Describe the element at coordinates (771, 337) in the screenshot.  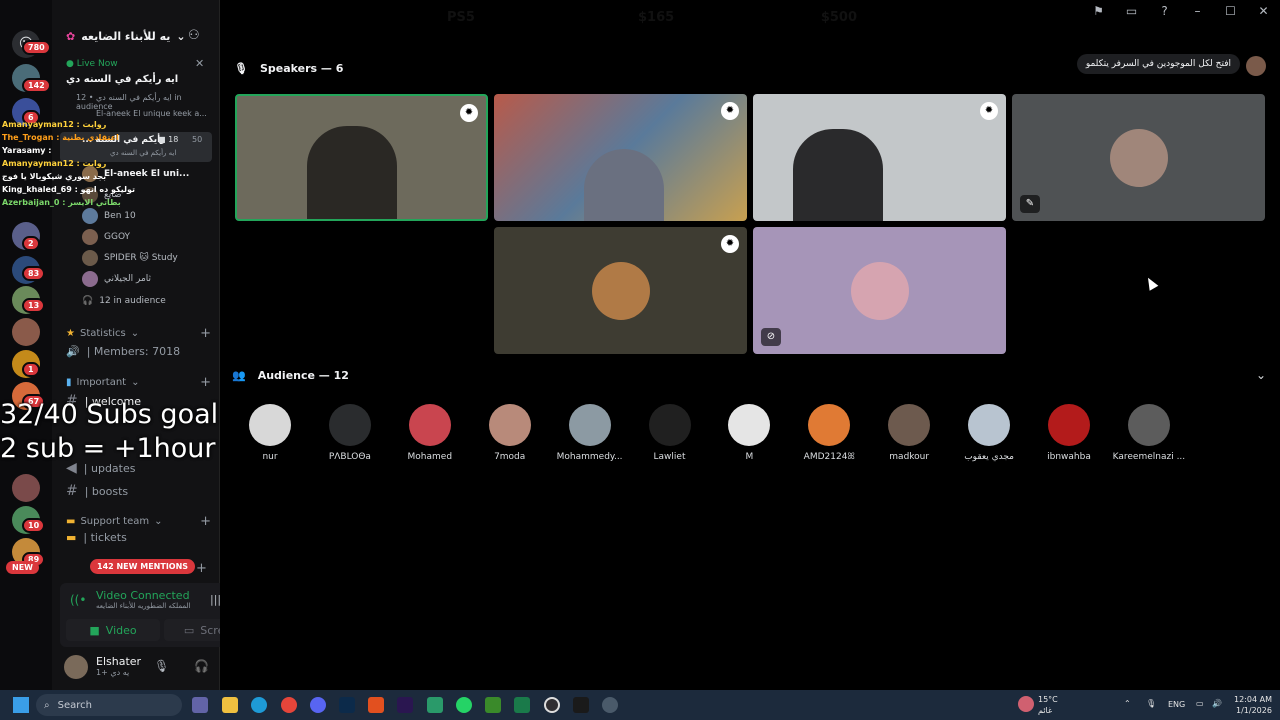
I see `microphone-muted-icon: ⊘` at that location.